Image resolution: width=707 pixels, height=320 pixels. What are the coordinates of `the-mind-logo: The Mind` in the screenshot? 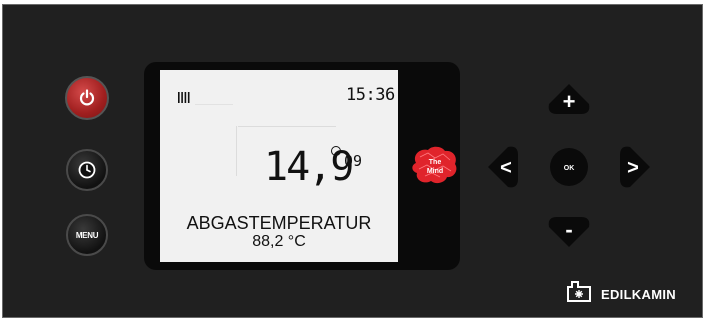 It's located at (434, 165).